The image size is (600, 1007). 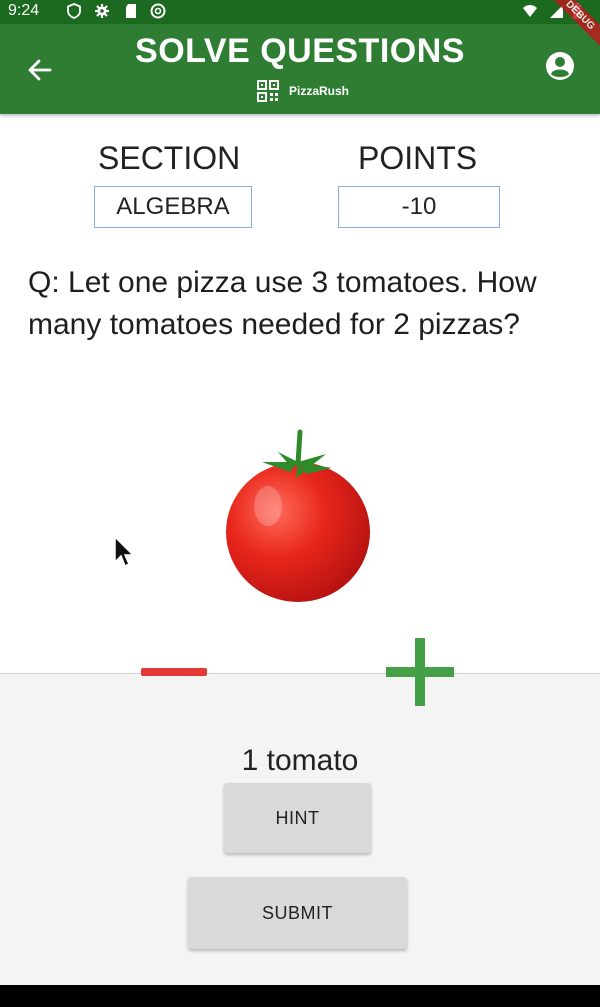 What do you see at coordinates (173, 207) in the screenshot?
I see `section-field: ALGEBRA` at bounding box center [173, 207].